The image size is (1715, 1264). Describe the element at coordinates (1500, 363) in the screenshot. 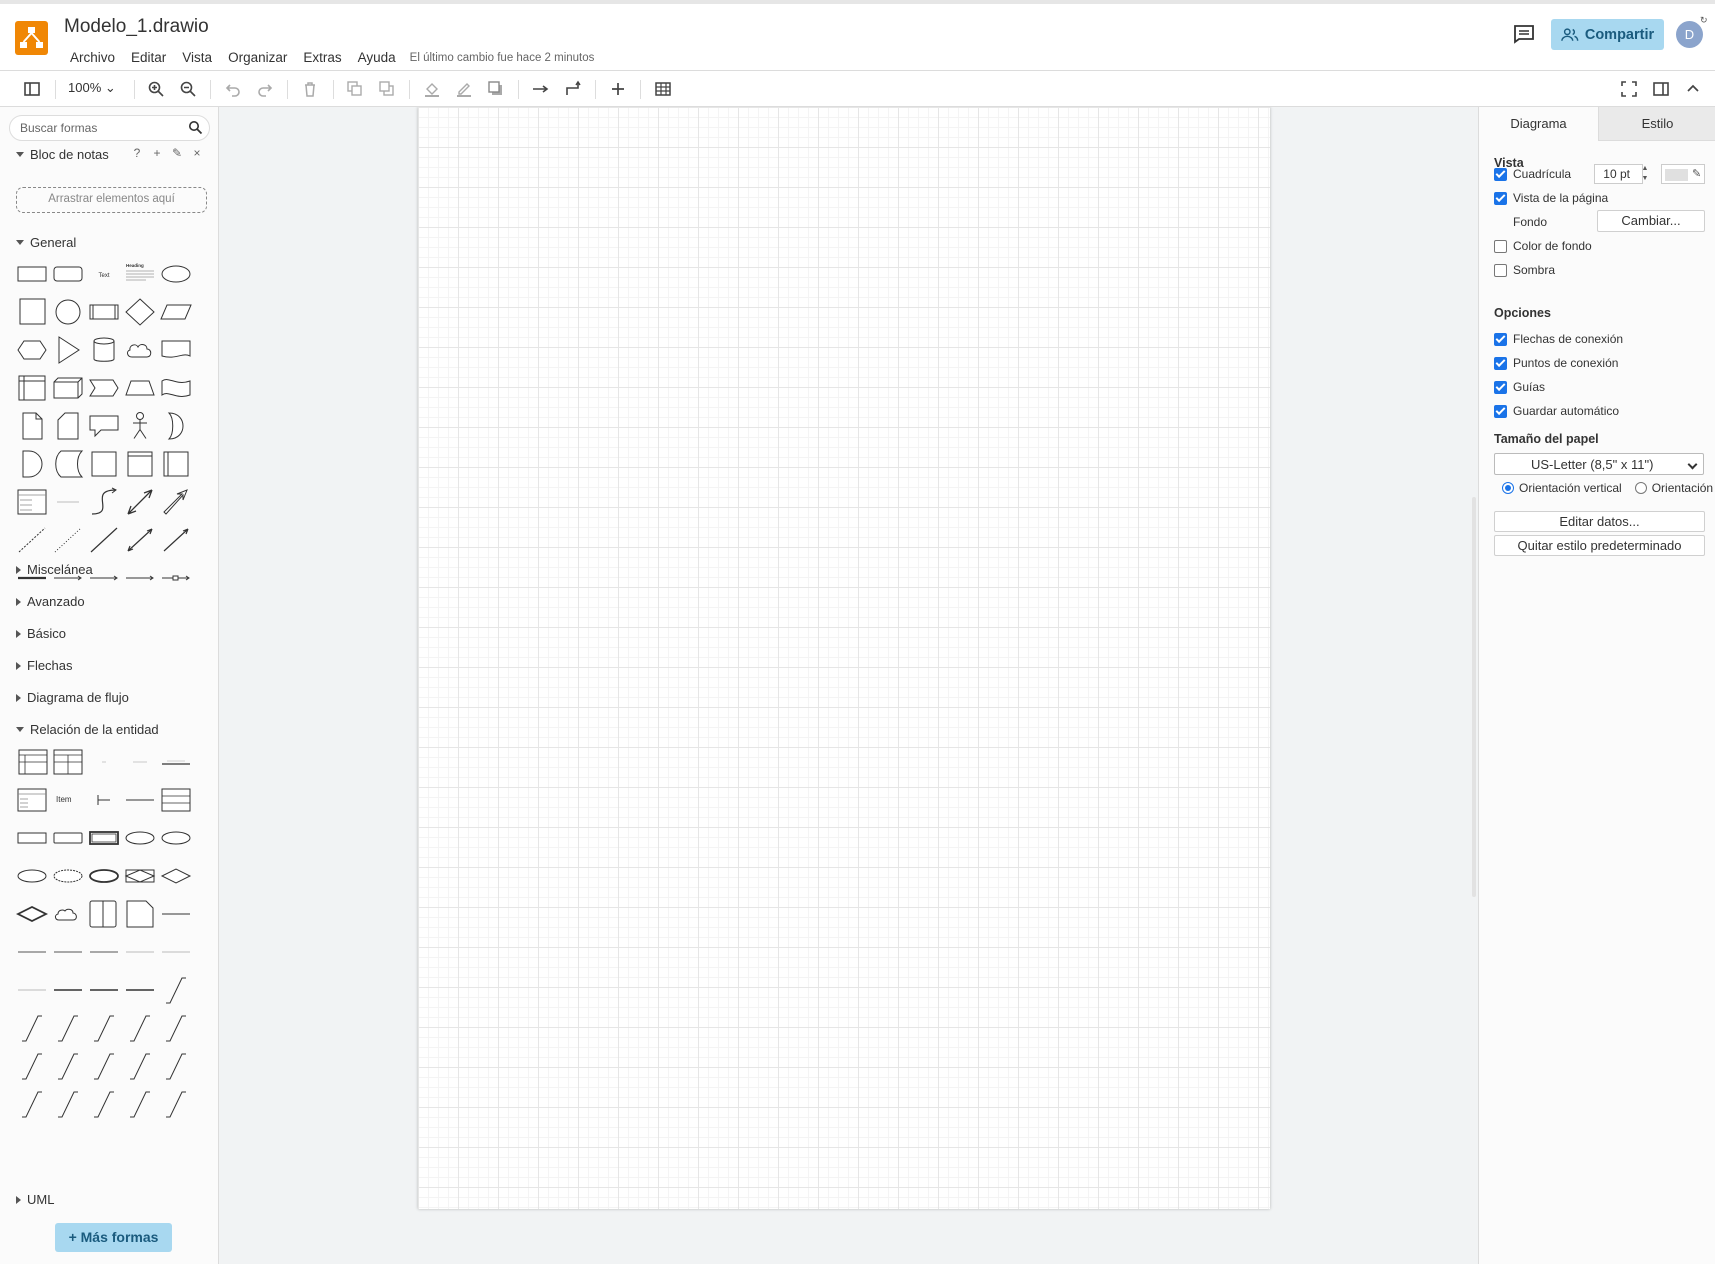

I see `connection-points-checkbox` at that location.